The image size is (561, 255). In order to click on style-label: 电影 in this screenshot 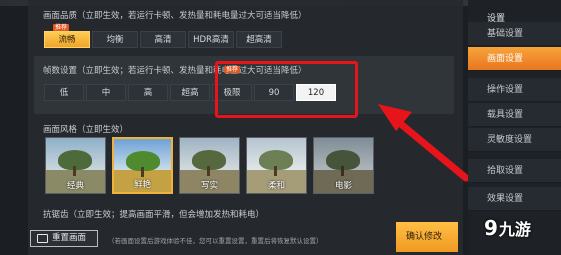, I will do `click(343, 186)`.